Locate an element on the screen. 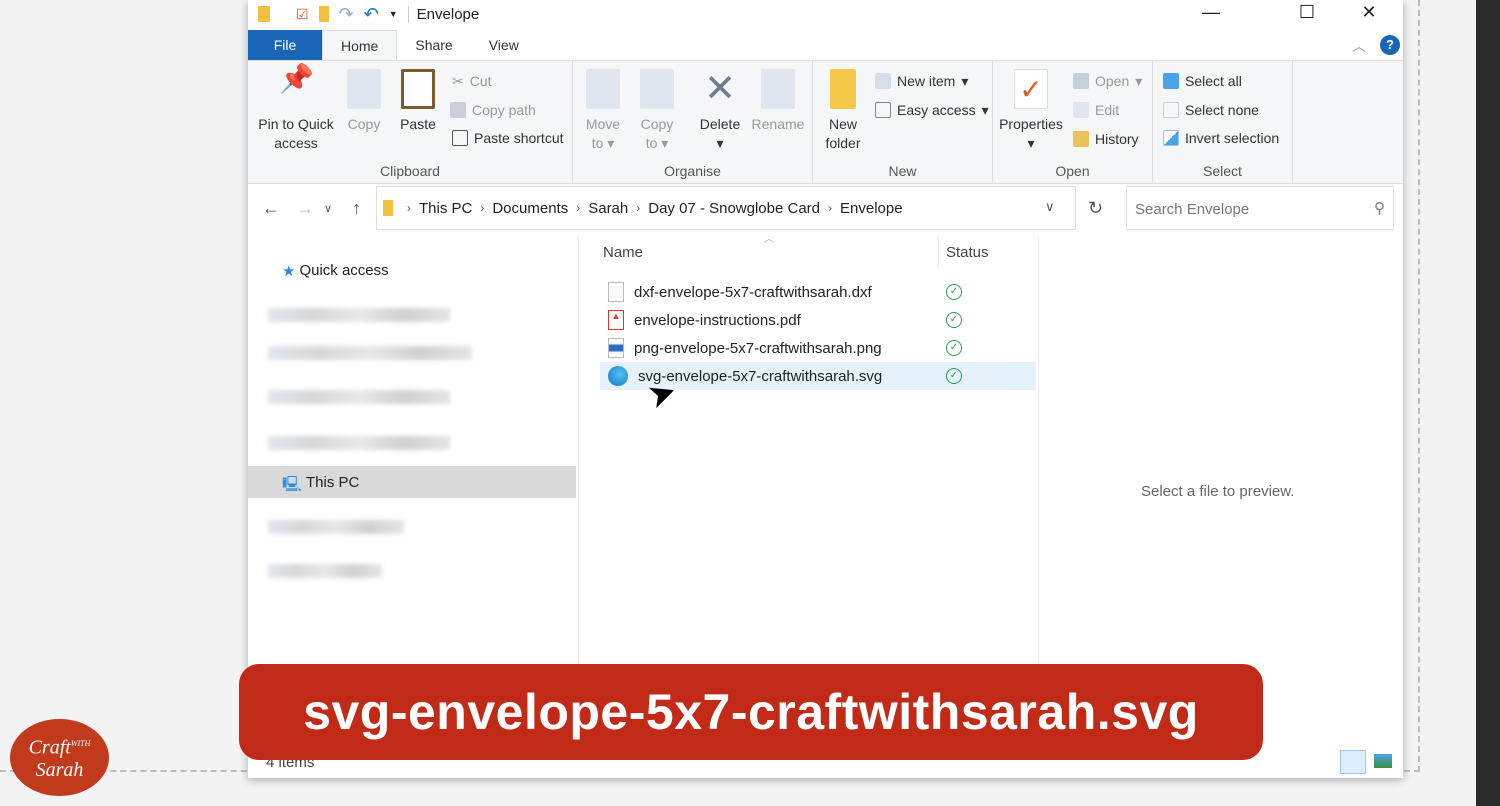 This screenshot has width=1500, height=806. properties-check-icon: ✓ is located at coordinates (1031, 89).